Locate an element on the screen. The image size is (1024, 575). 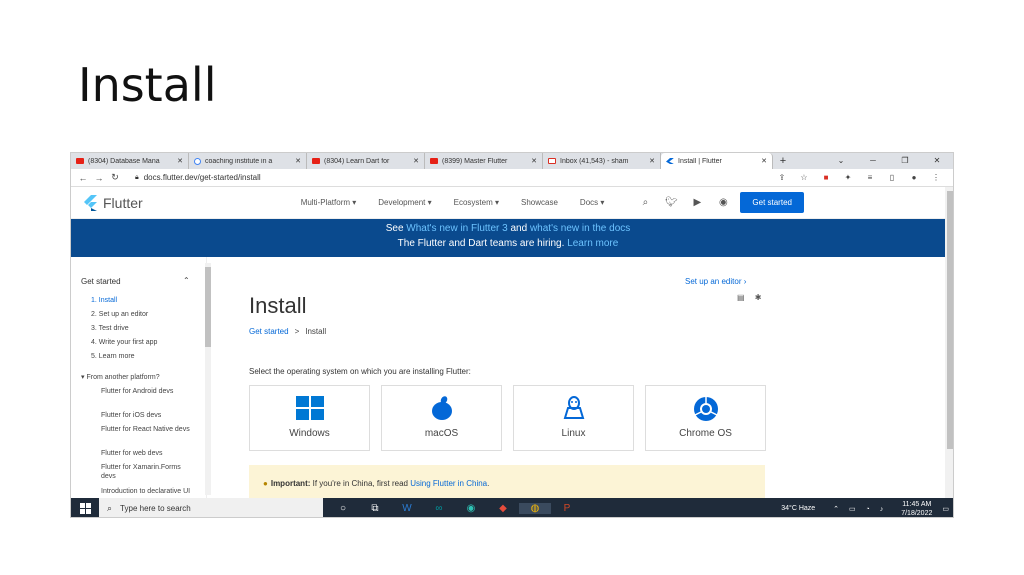
word-icon: W is located at coordinates (407, 508).